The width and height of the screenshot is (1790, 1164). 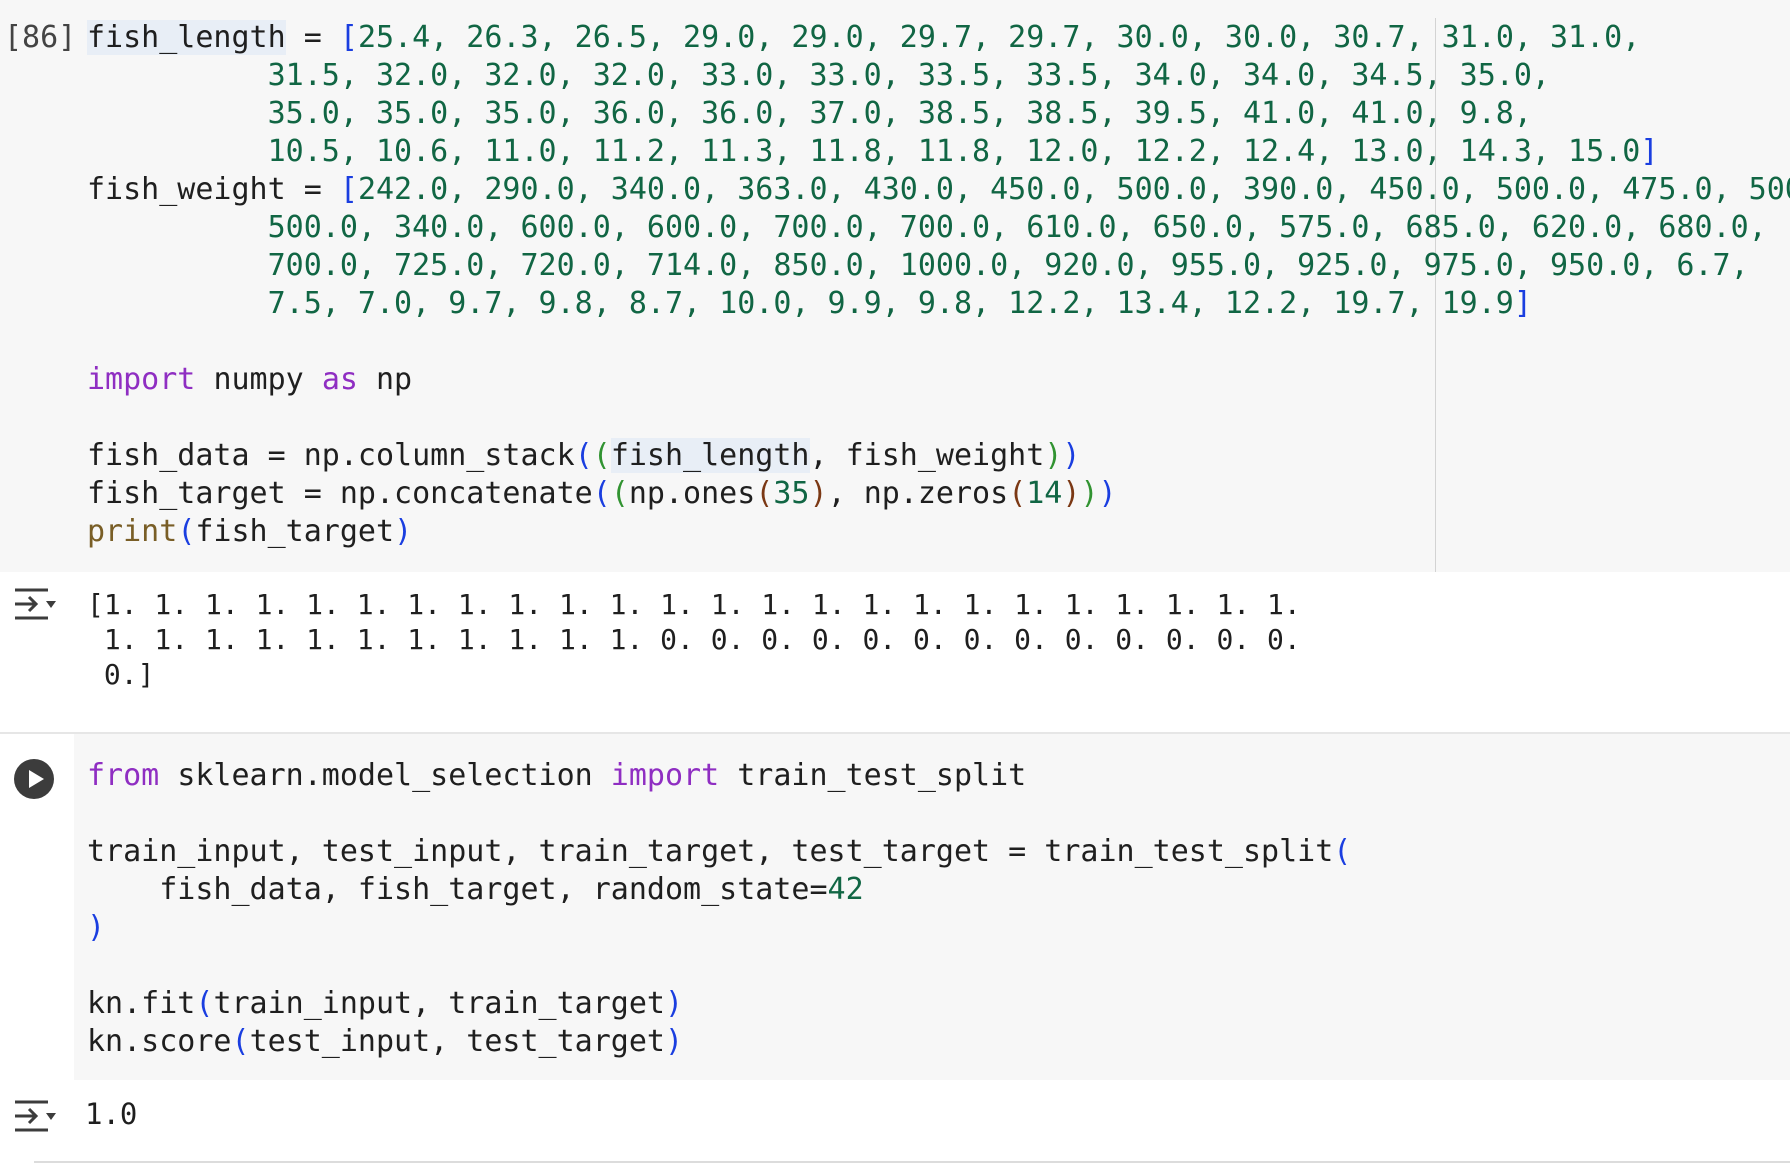 What do you see at coordinates (186, 493) in the screenshot?
I see `var-fish-target: fish_target` at bounding box center [186, 493].